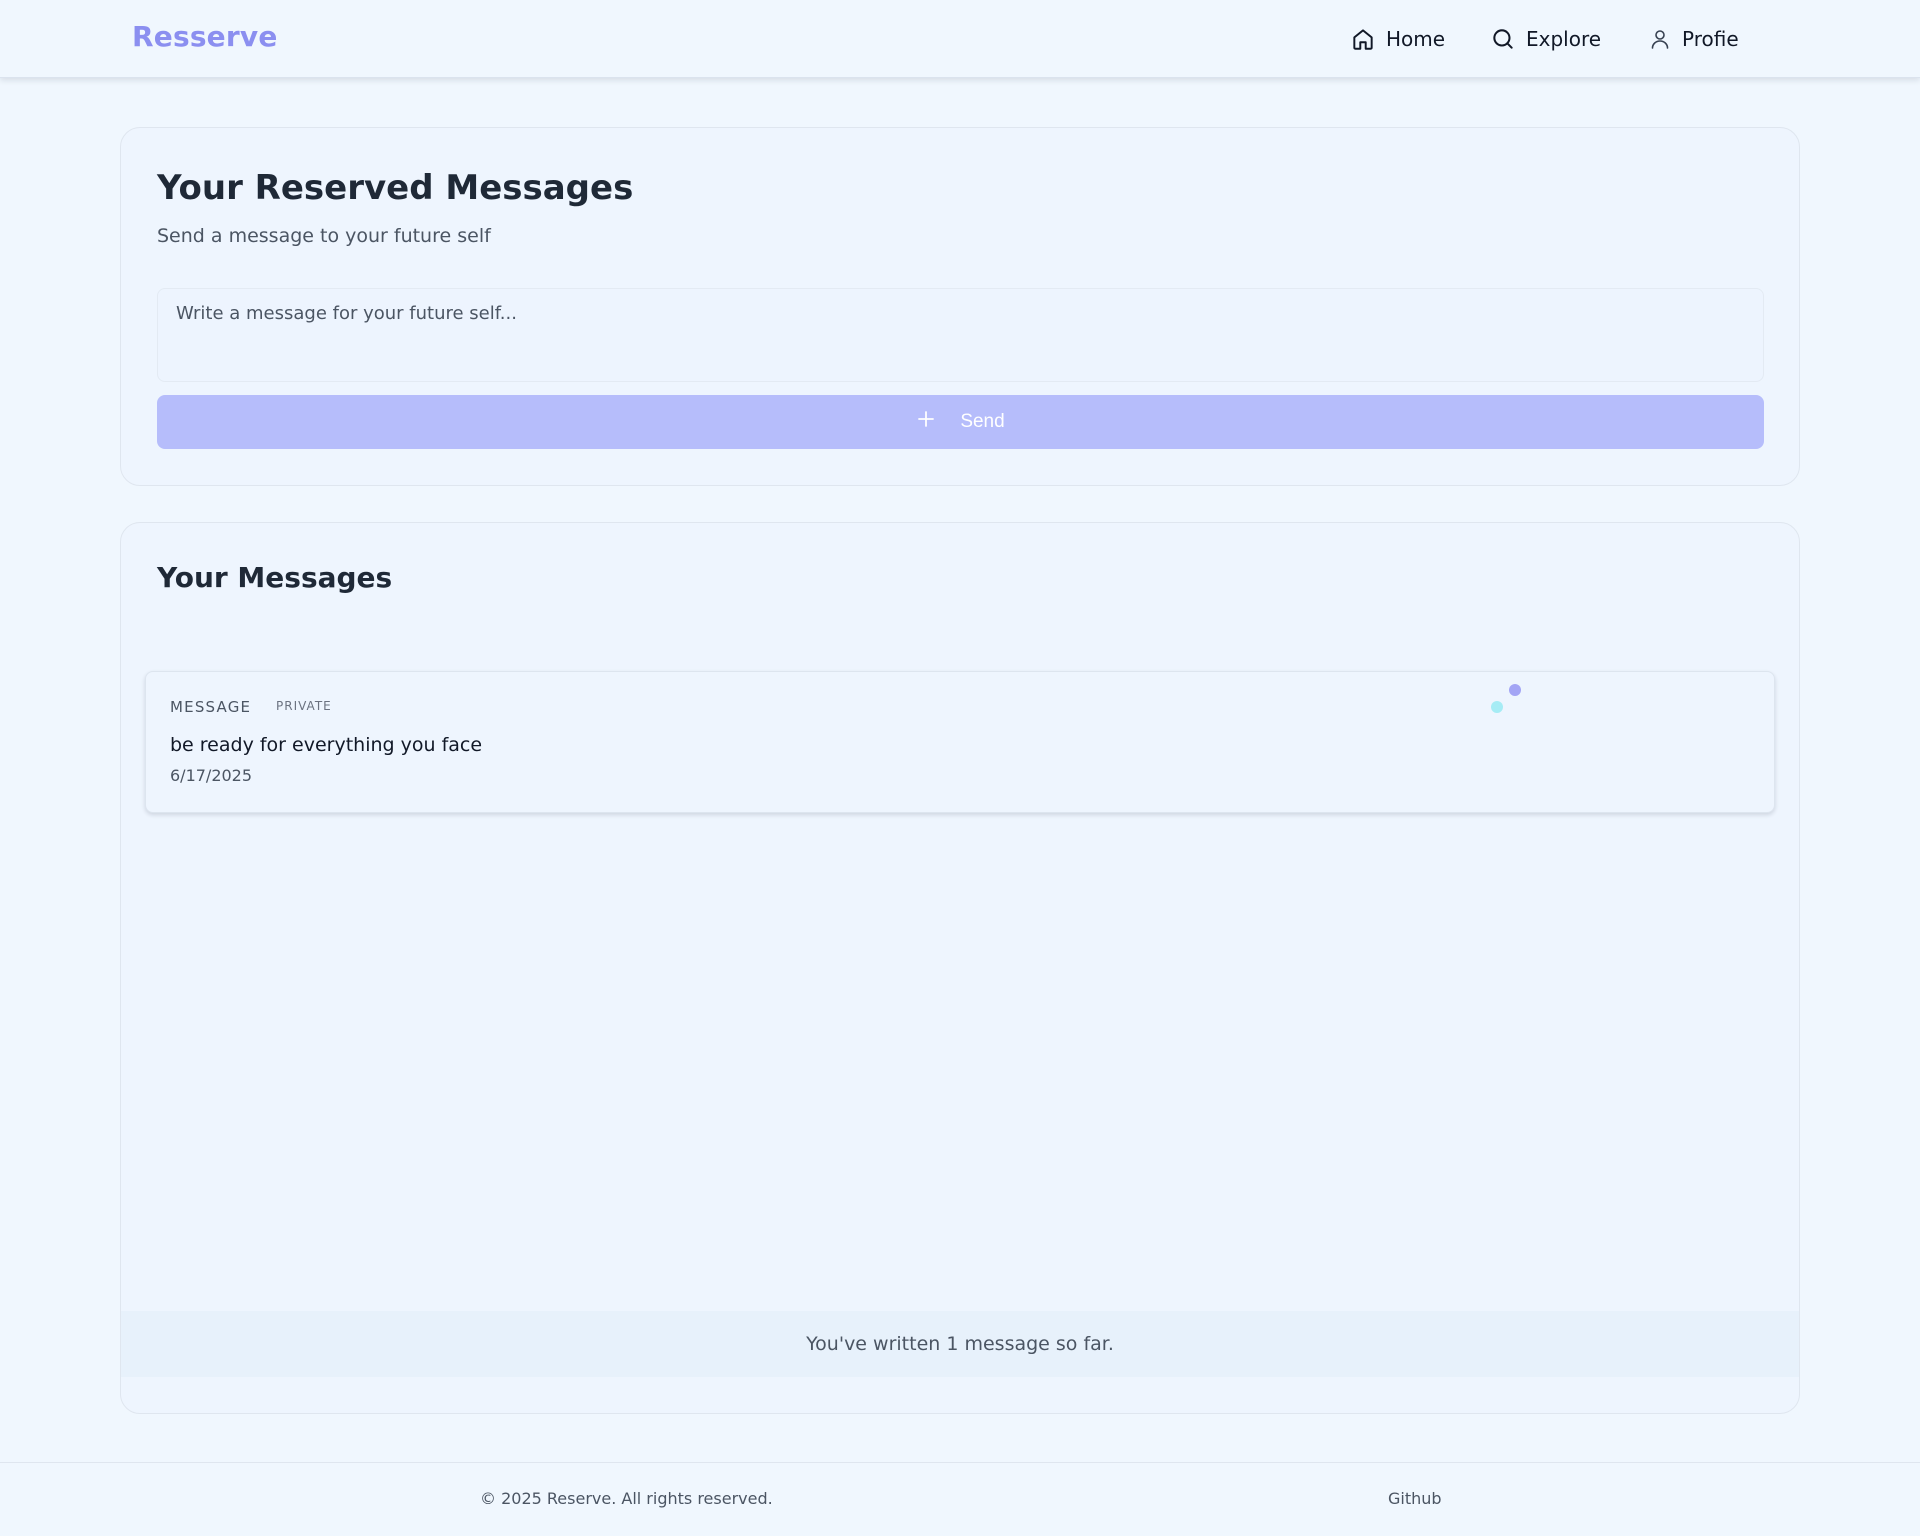 The width and height of the screenshot is (1920, 1536). I want to click on nav-explore-link: Explore, so click(1545, 39).